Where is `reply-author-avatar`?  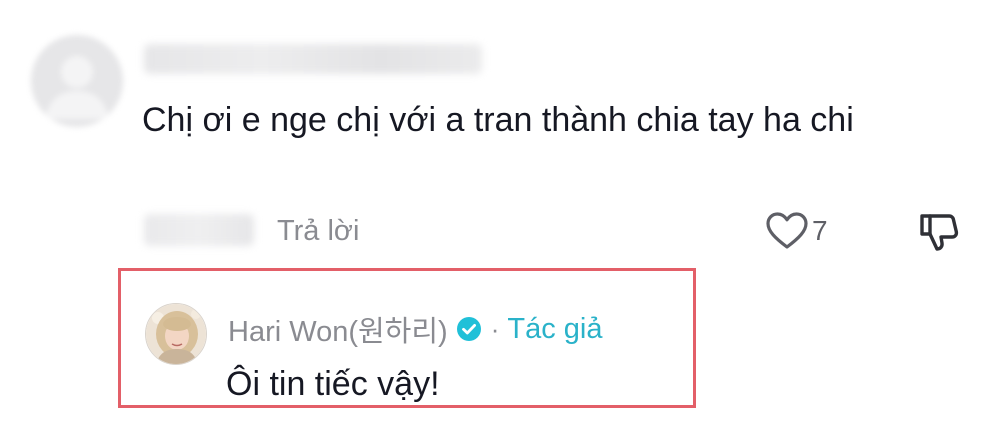 reply-author-avatar is located at coordinates (176, 334).